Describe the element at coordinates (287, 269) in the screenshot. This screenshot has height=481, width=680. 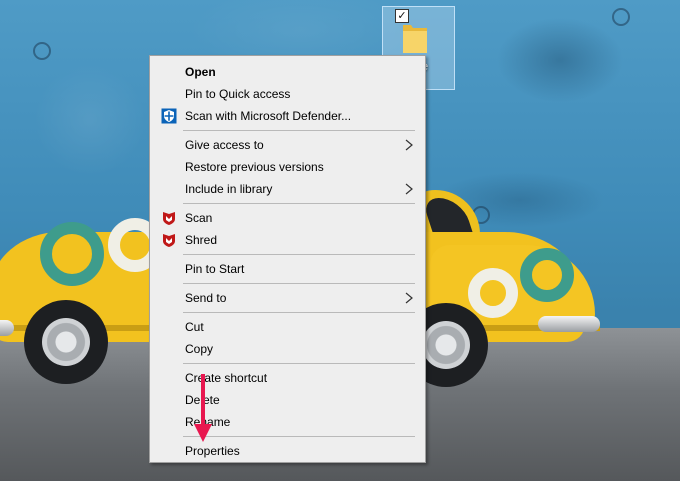
I see `menu-item-pin-start: Pin to Start` at that location.